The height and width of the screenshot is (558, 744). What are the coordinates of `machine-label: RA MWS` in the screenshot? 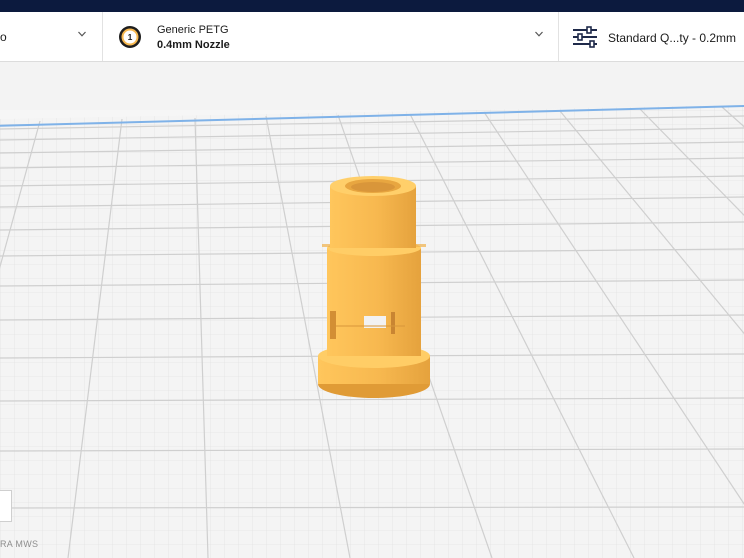 It's located at (19, 544).